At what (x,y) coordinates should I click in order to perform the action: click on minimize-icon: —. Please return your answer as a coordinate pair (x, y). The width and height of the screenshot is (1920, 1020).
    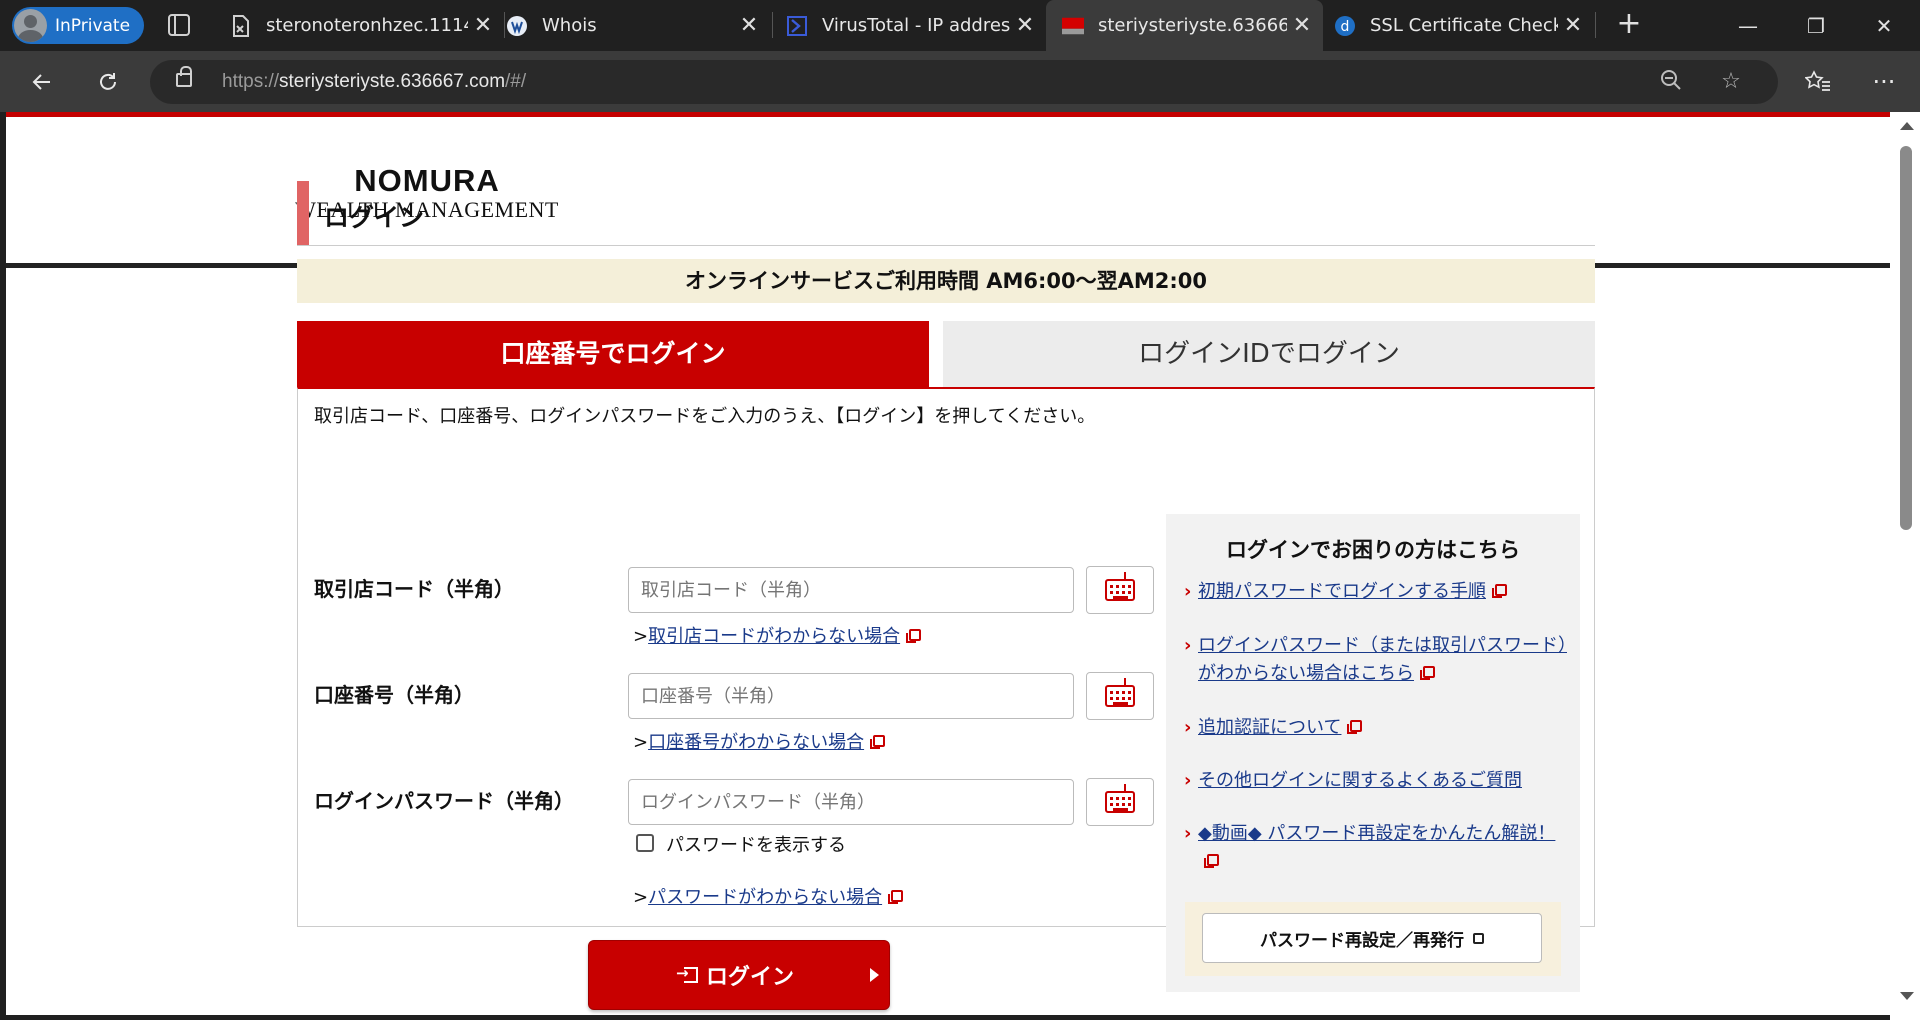
    Looking at the image, I should click on (1748, 25).